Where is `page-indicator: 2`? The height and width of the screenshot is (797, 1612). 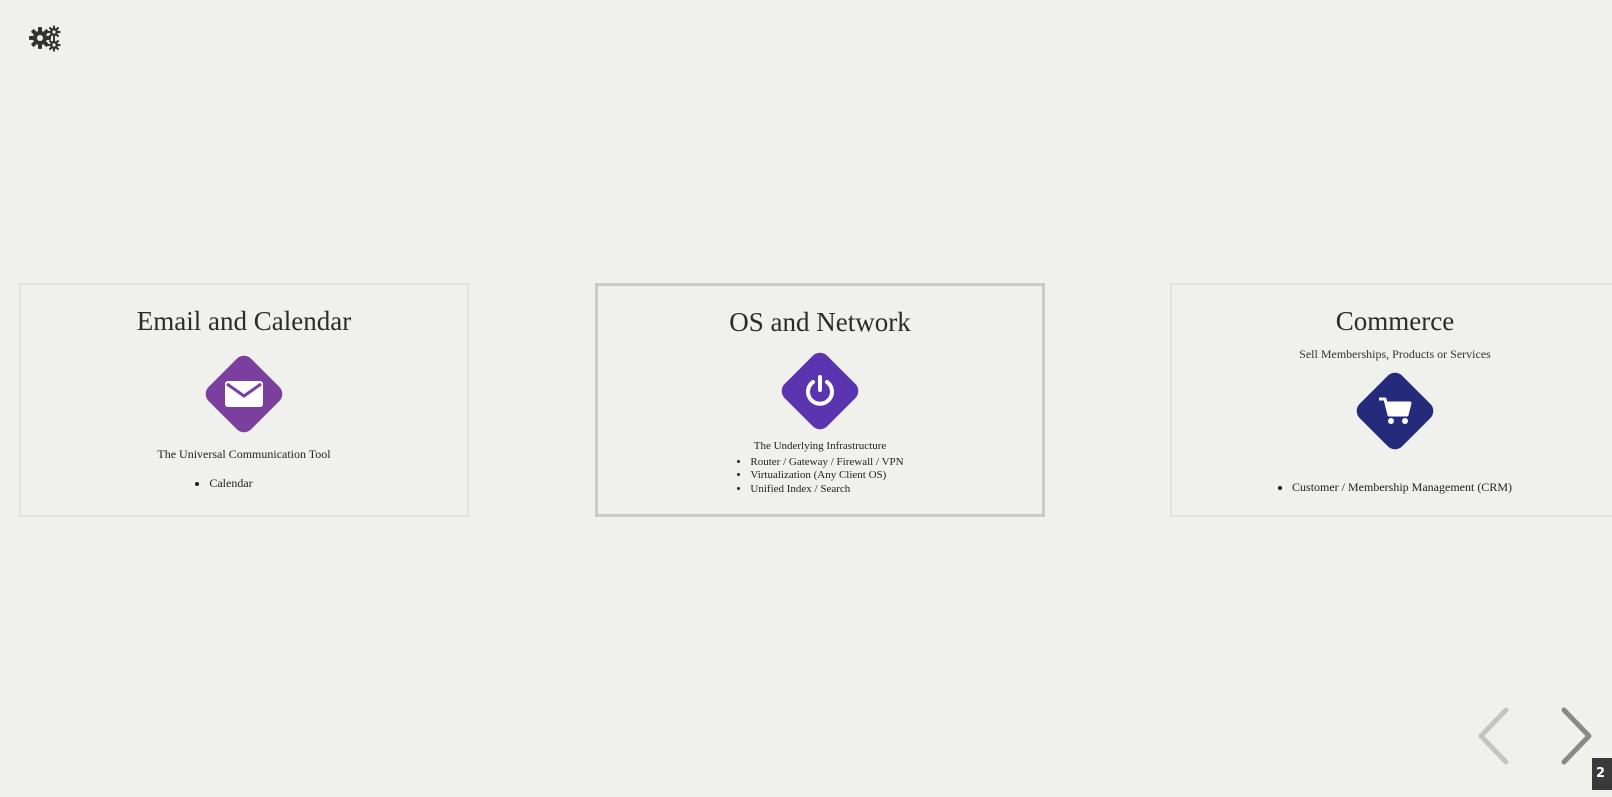 page-indicator: 2 is located at coordinates (1602, 774).